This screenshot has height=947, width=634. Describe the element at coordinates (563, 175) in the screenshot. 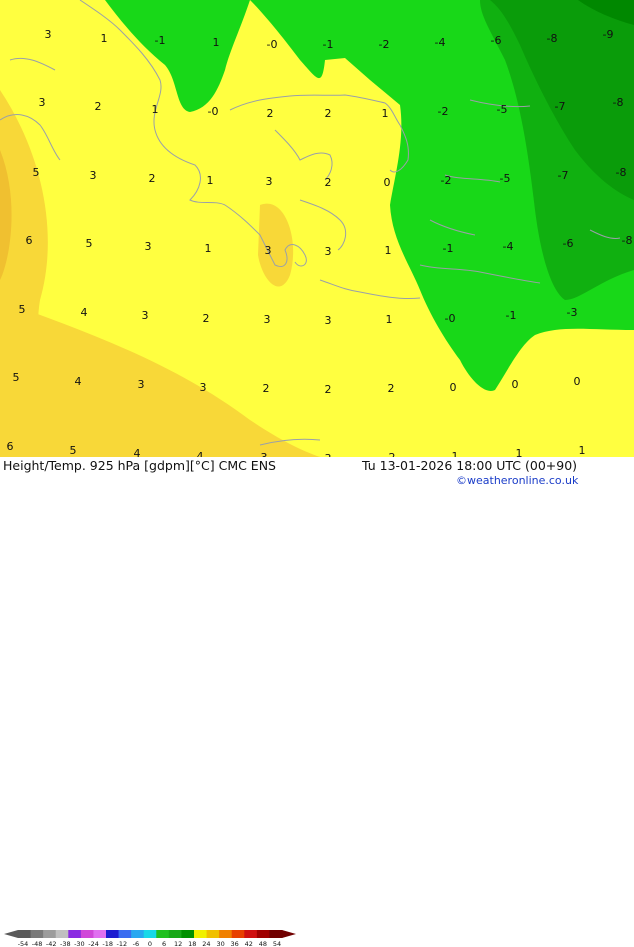

I see `isoline-value: -7` at that location.